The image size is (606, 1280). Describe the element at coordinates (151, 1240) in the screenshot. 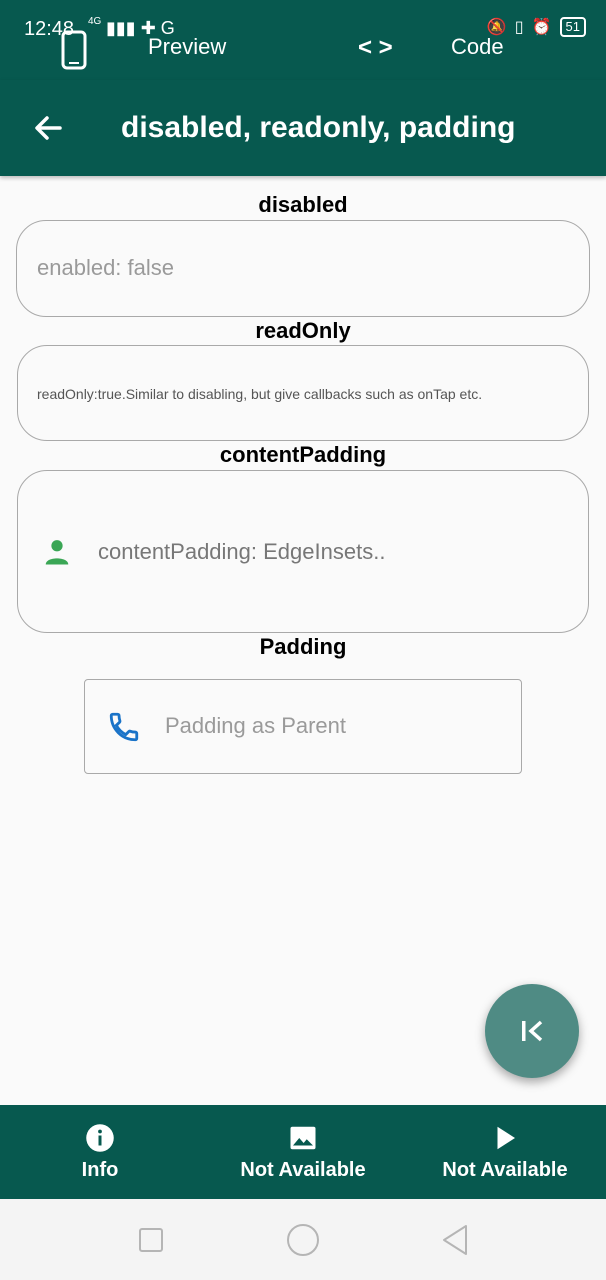

I see `recent-apps-icon` at that location.